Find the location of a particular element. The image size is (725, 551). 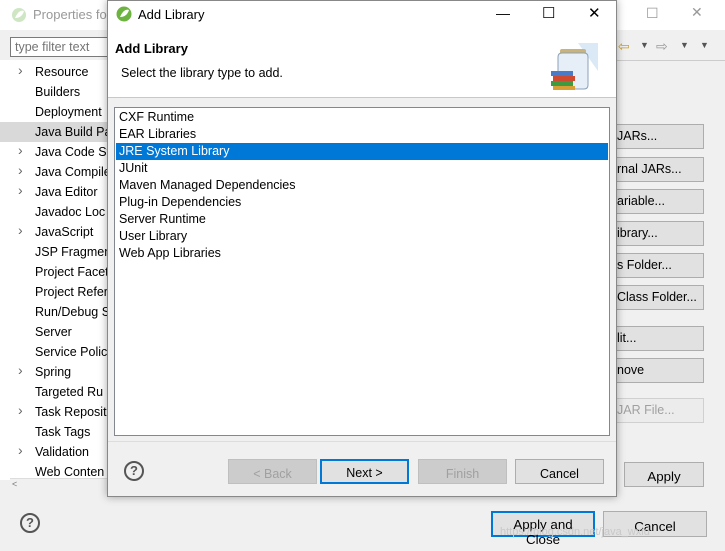

tree-item: Deployment is located at coordinates (60, 112).